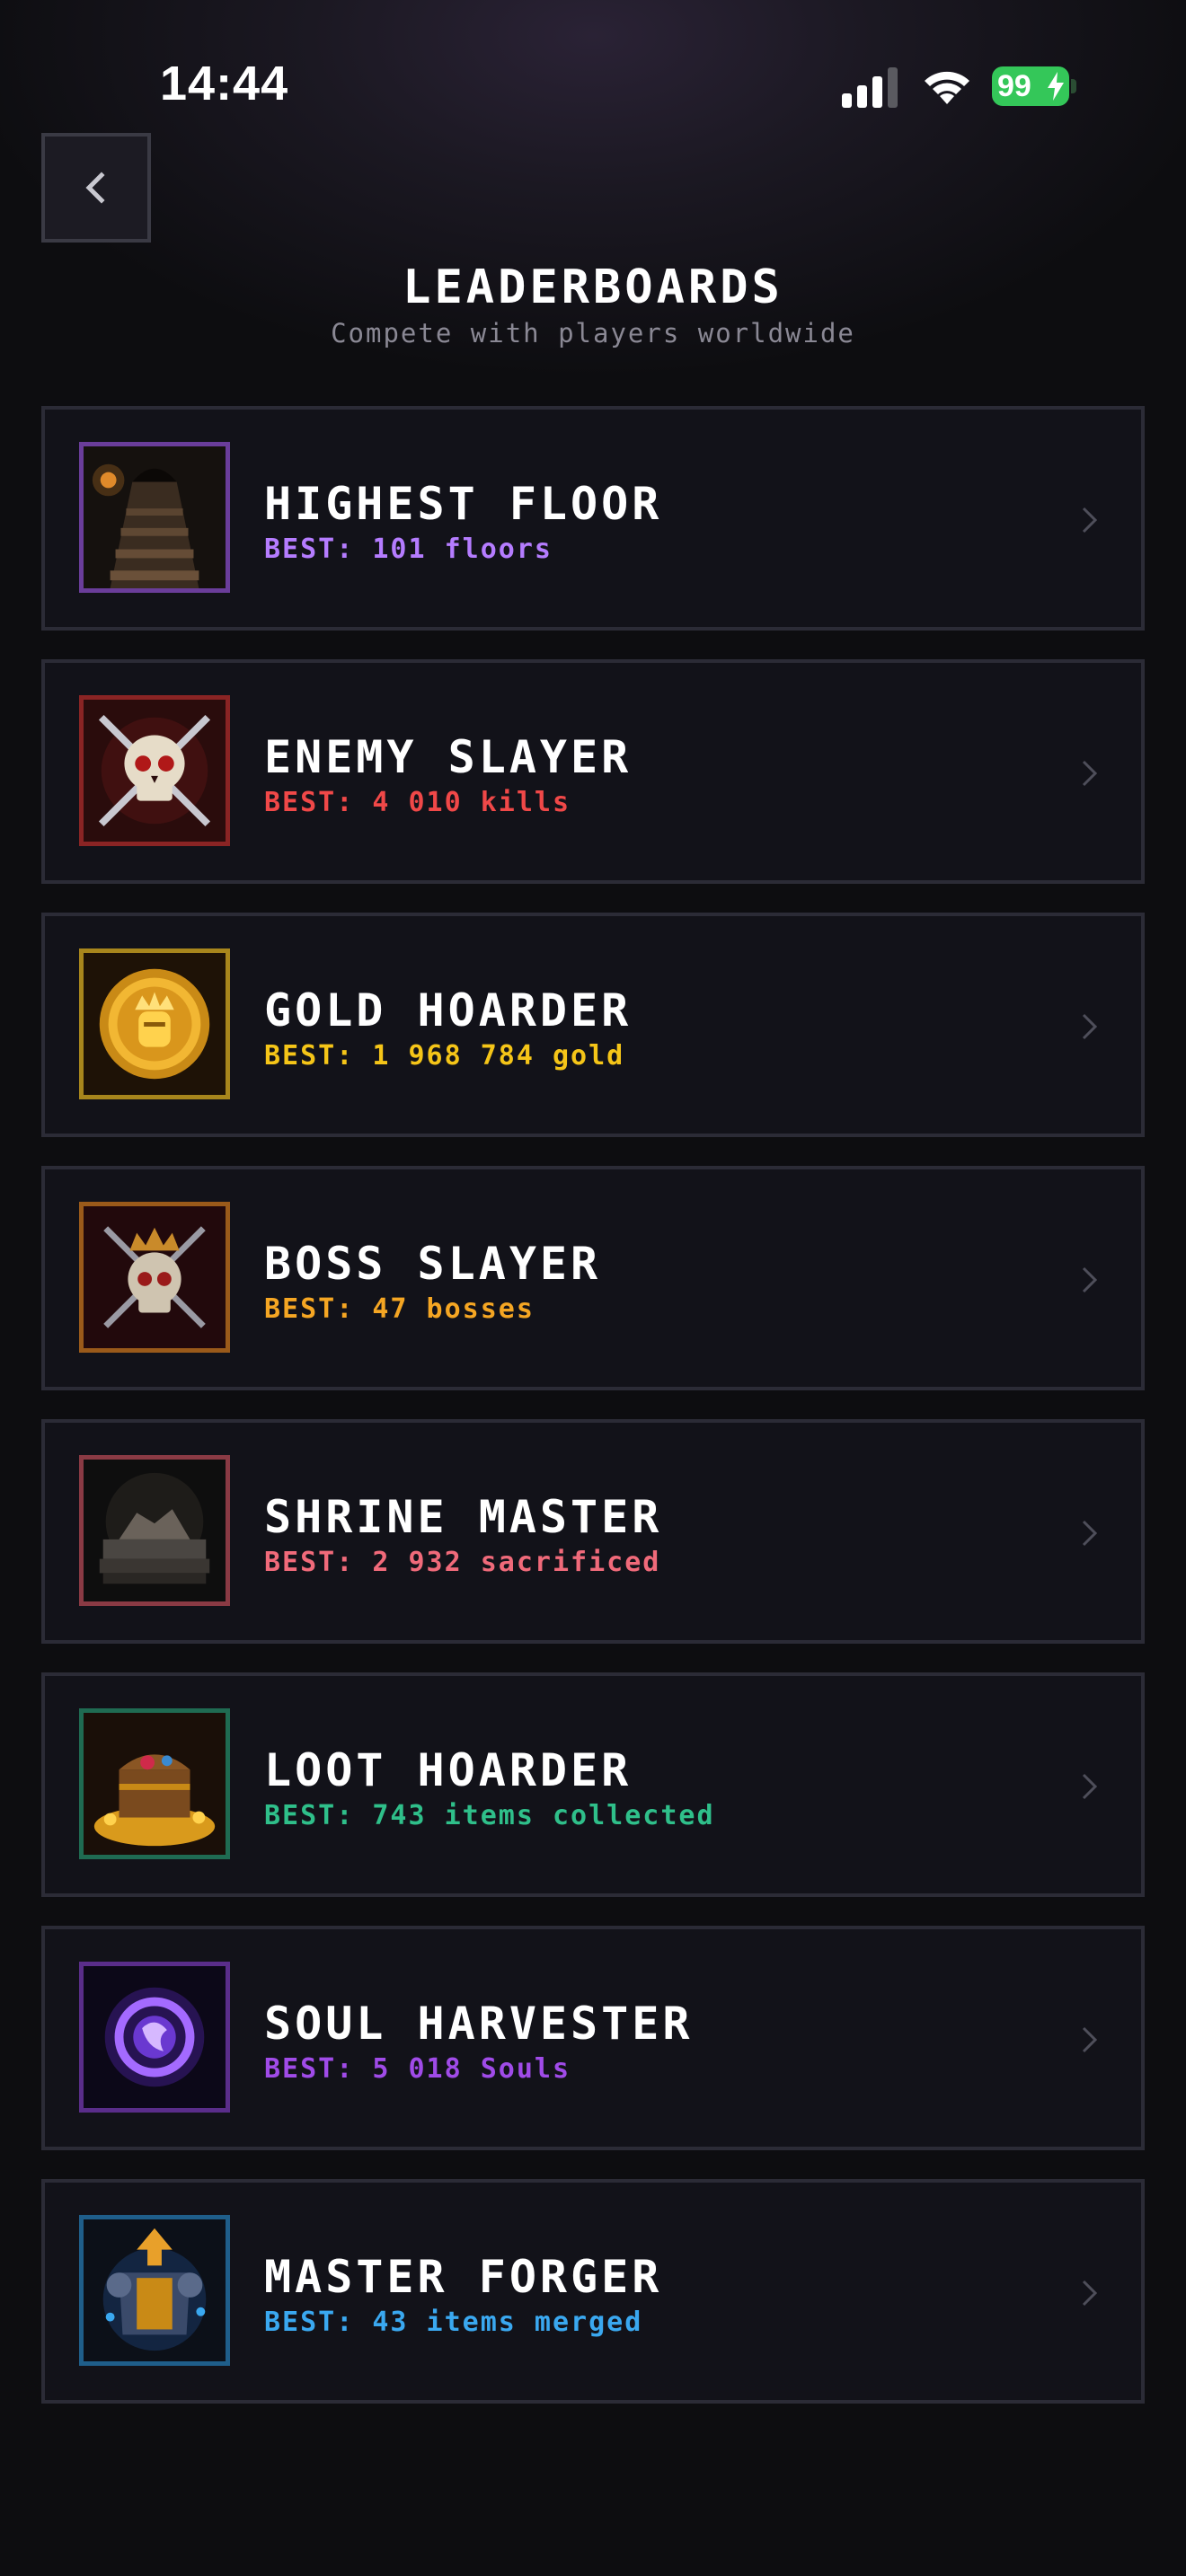  Describe the element at coordinates (154, 1783) in the screenshot. I see `treasure-chest-icon` at that location.